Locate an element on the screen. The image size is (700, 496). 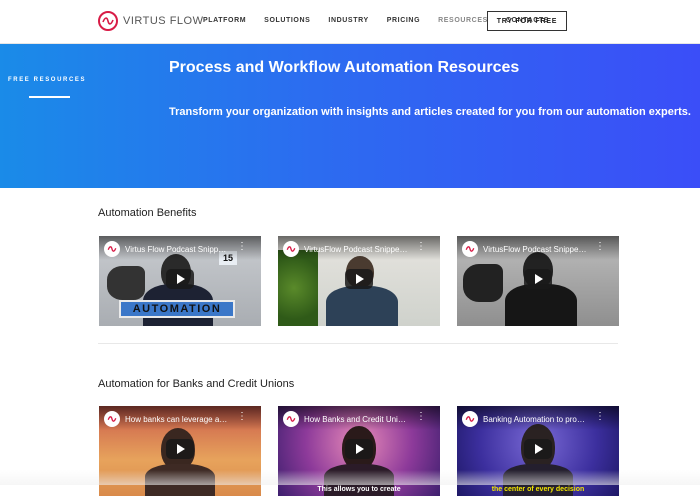
virtus-flow-logo: VIRTUS FLOW is located at coordinates (150, 21).